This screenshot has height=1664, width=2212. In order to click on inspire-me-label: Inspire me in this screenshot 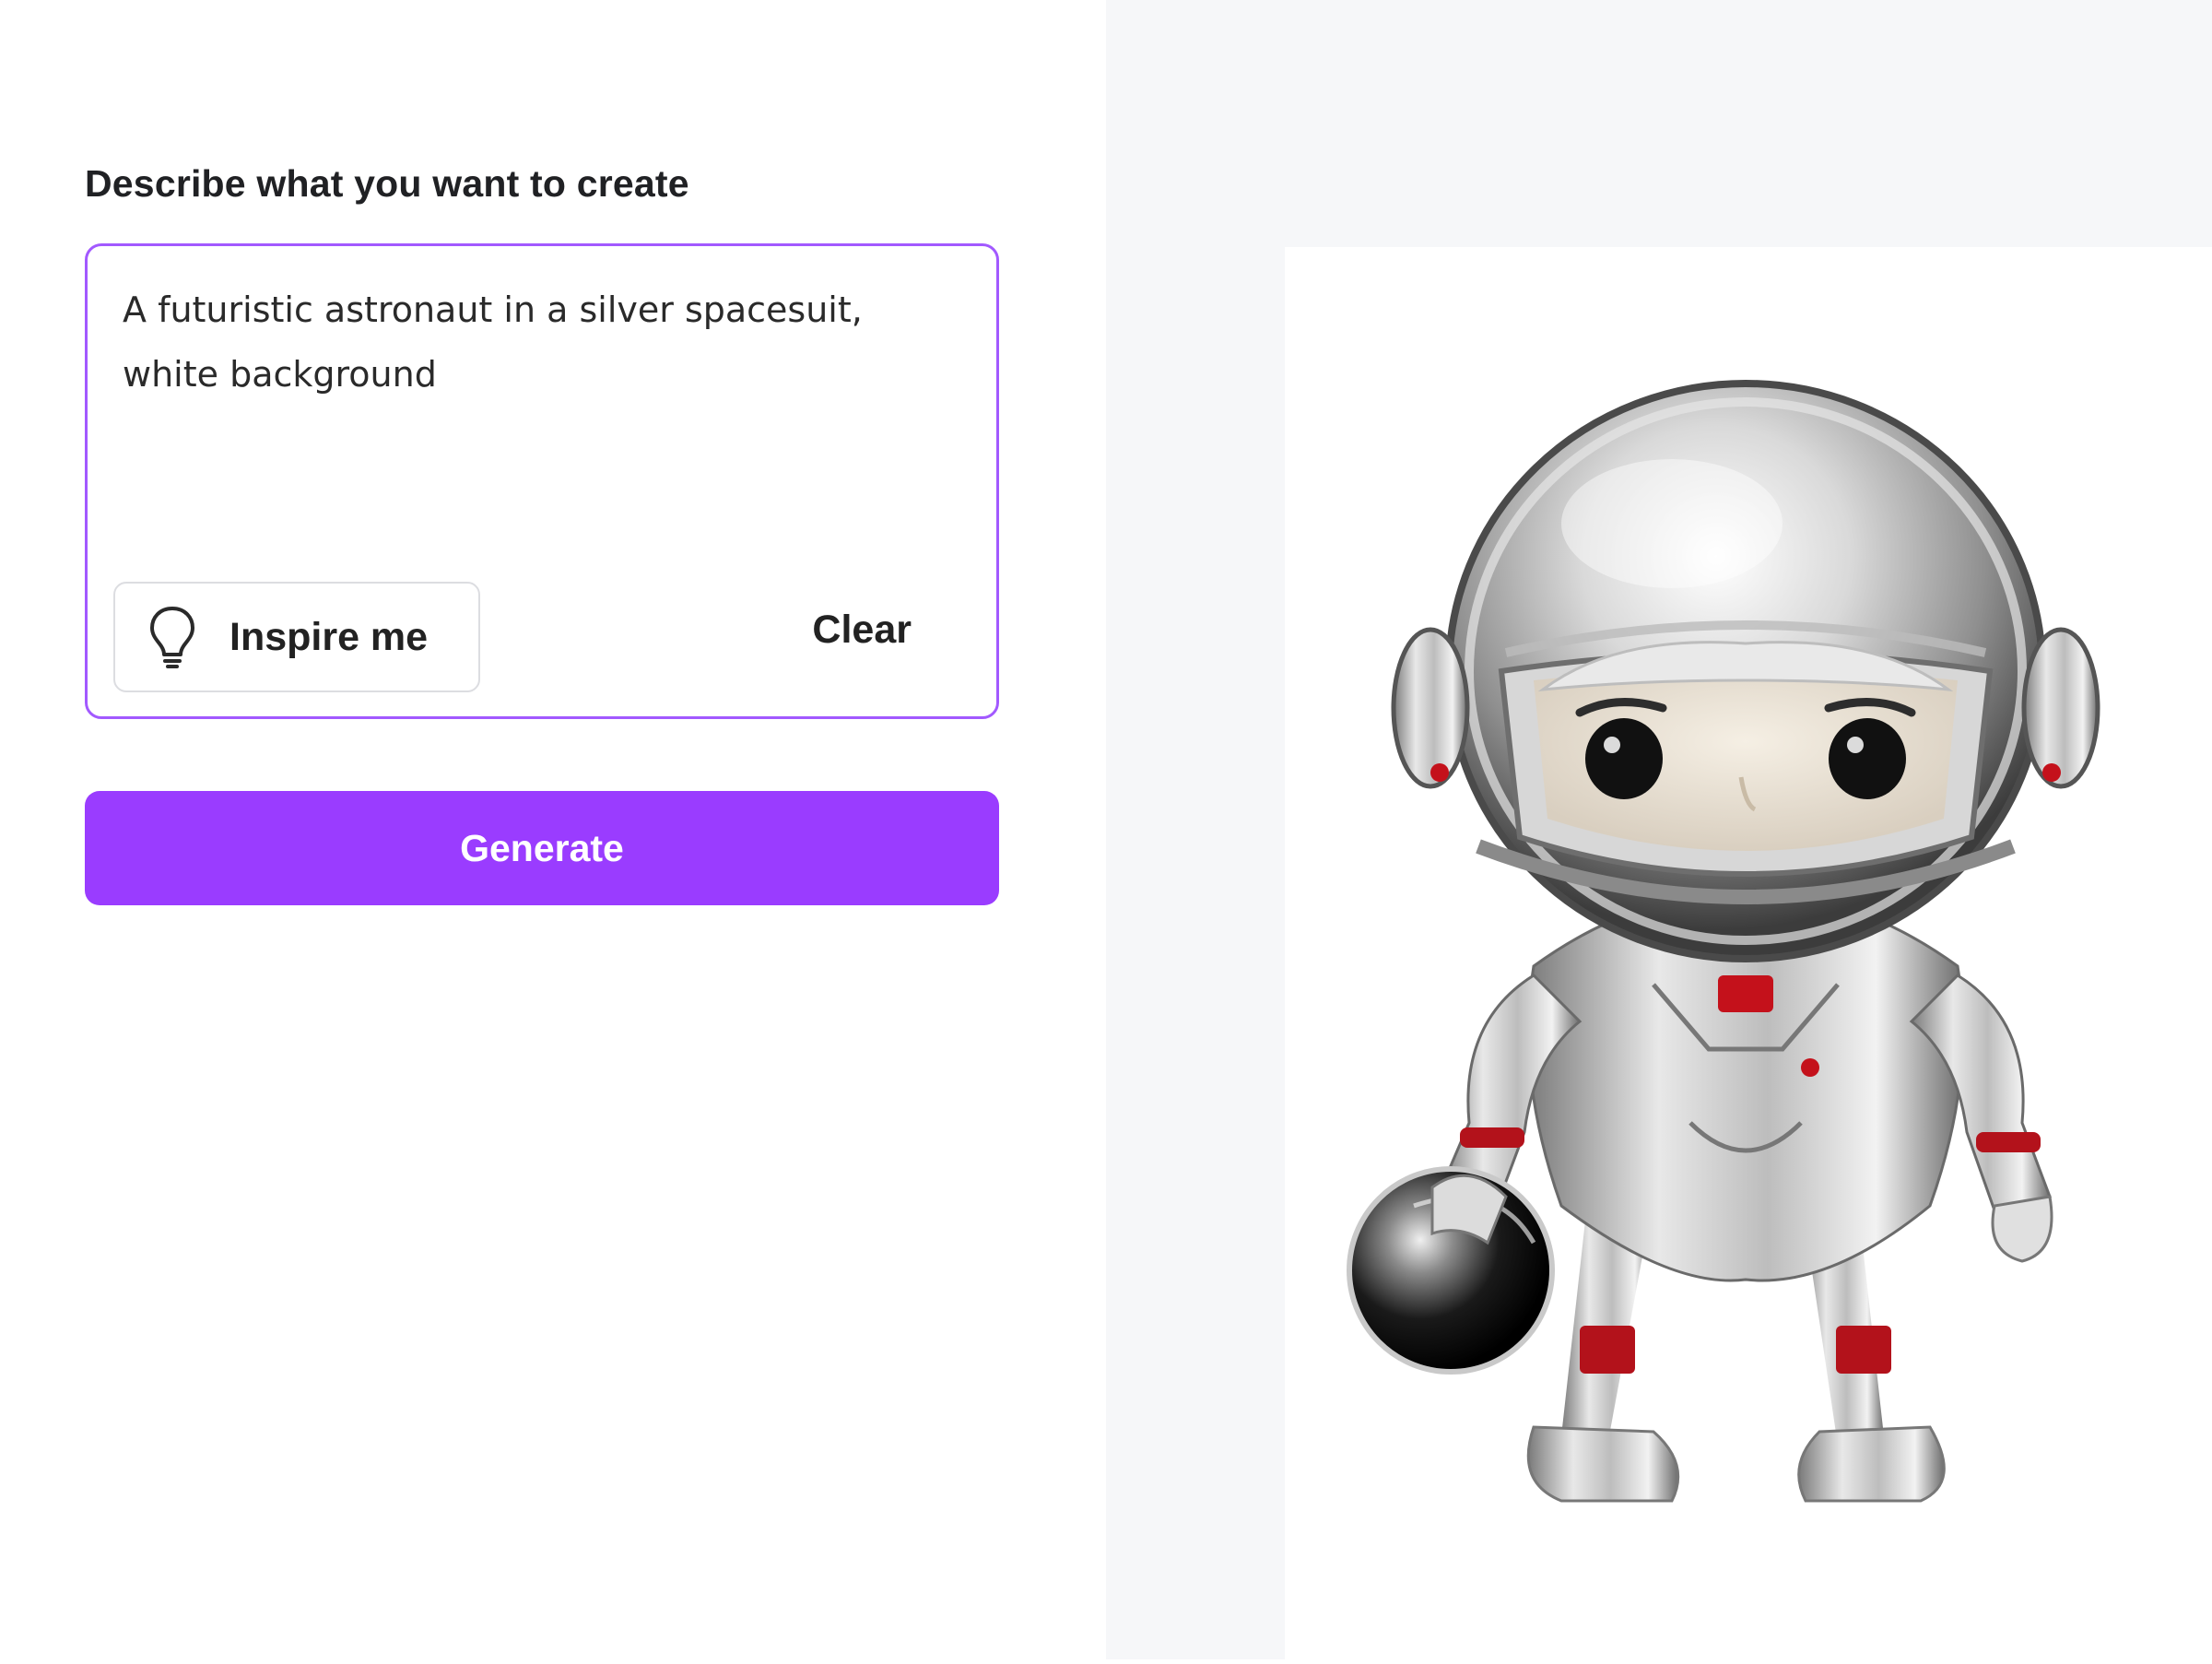, I will do `click(329, 636)`.